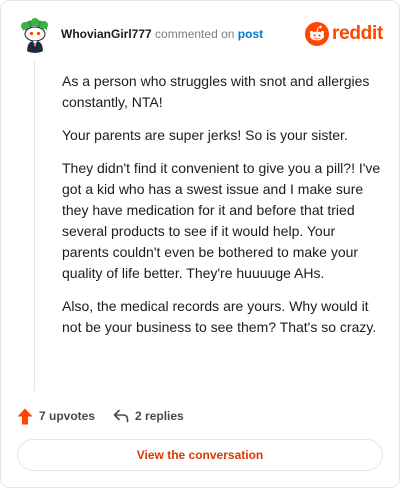 This screenshot has width=400, height=488. I want to click on upvote-count: 7 upvotes, so click(67, 416).